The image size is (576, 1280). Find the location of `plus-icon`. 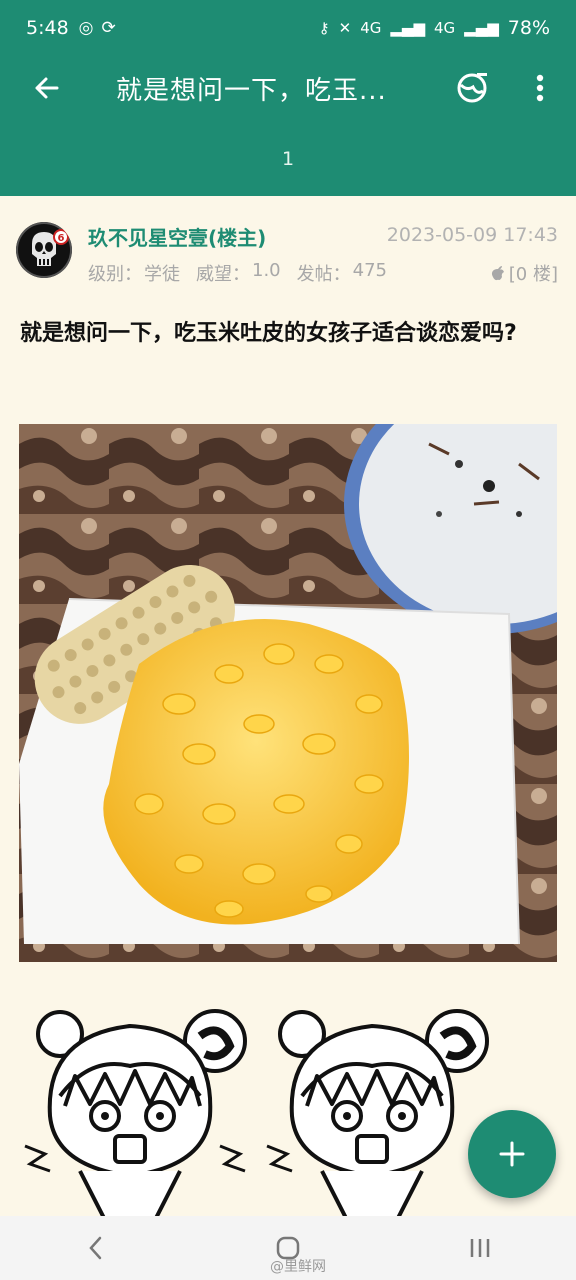

plus-icon is located at coordinates (512, 1154).